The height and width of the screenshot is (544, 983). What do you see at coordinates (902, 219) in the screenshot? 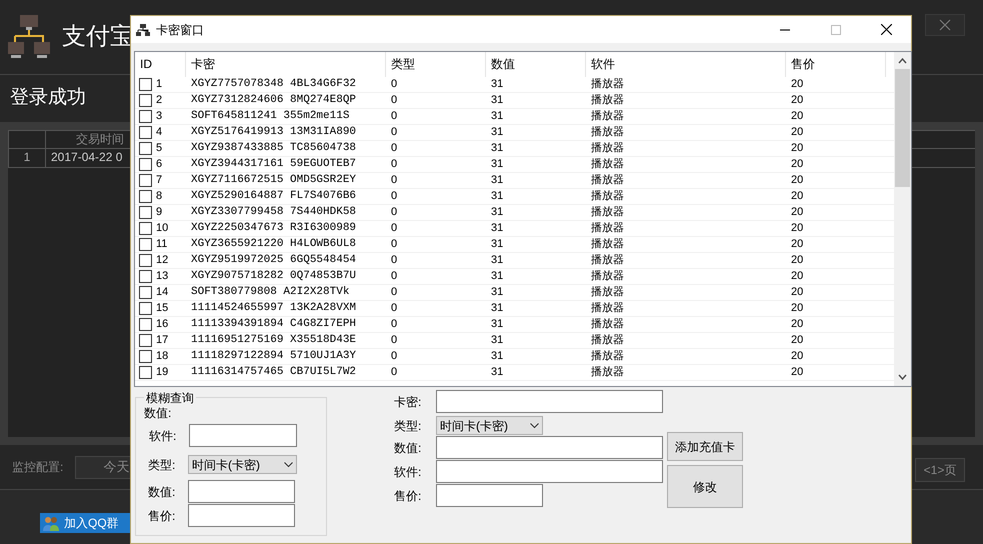
I see `scrollbar` at bounding box center [902, 219].